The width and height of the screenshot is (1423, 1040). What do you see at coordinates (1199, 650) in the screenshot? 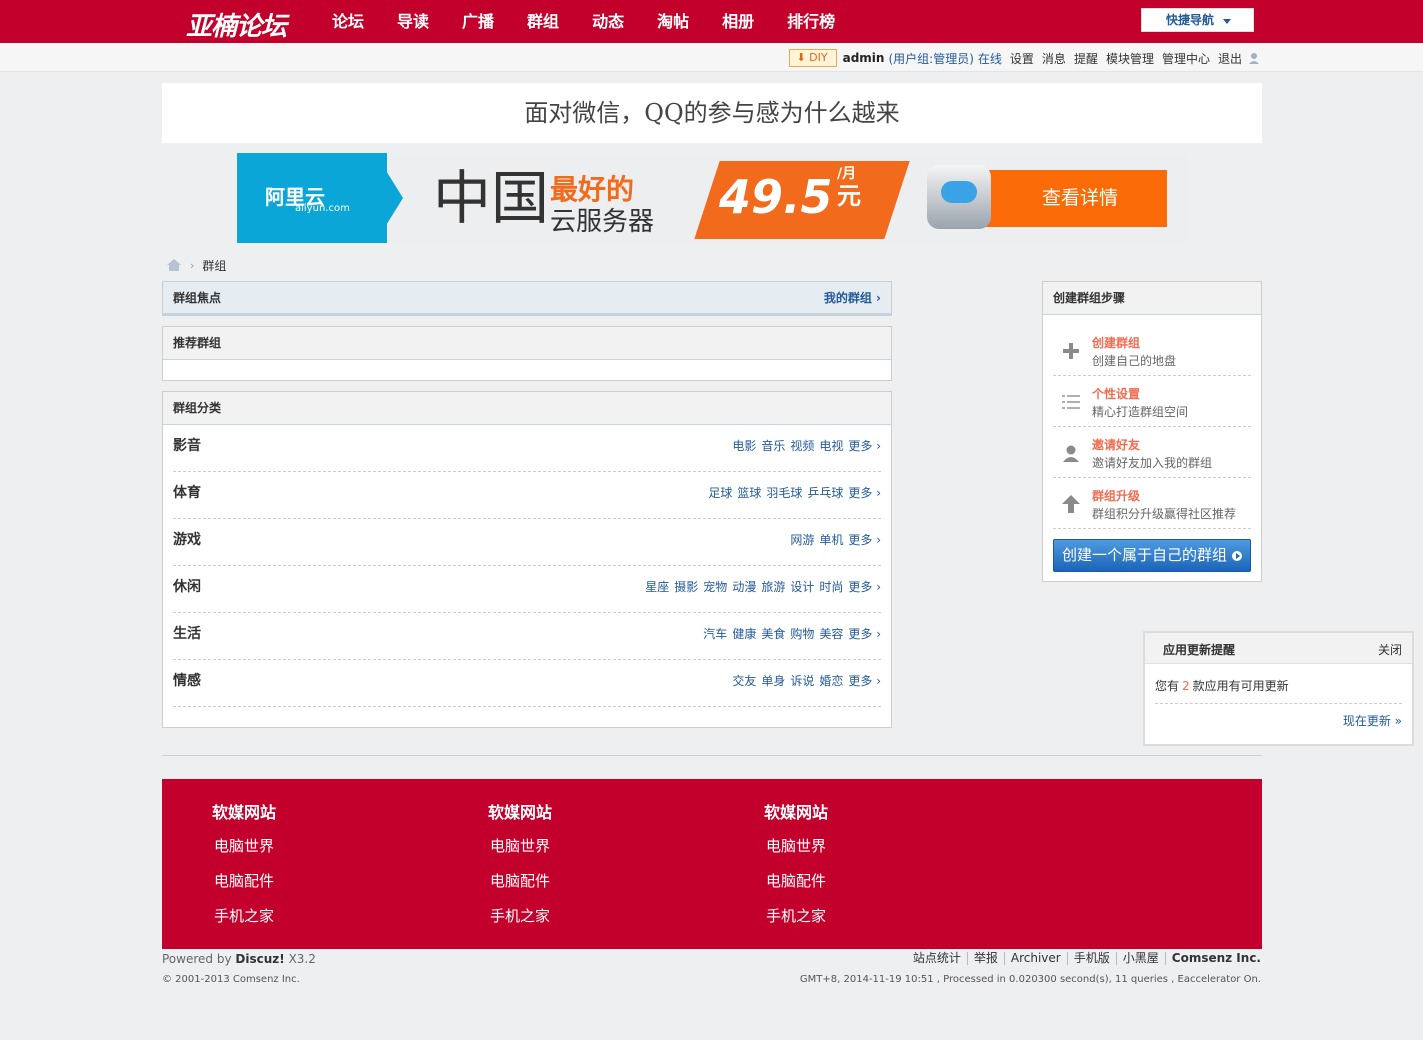
I see `notice-title: 应用更新提醒` at bounding box center [1199, 650].